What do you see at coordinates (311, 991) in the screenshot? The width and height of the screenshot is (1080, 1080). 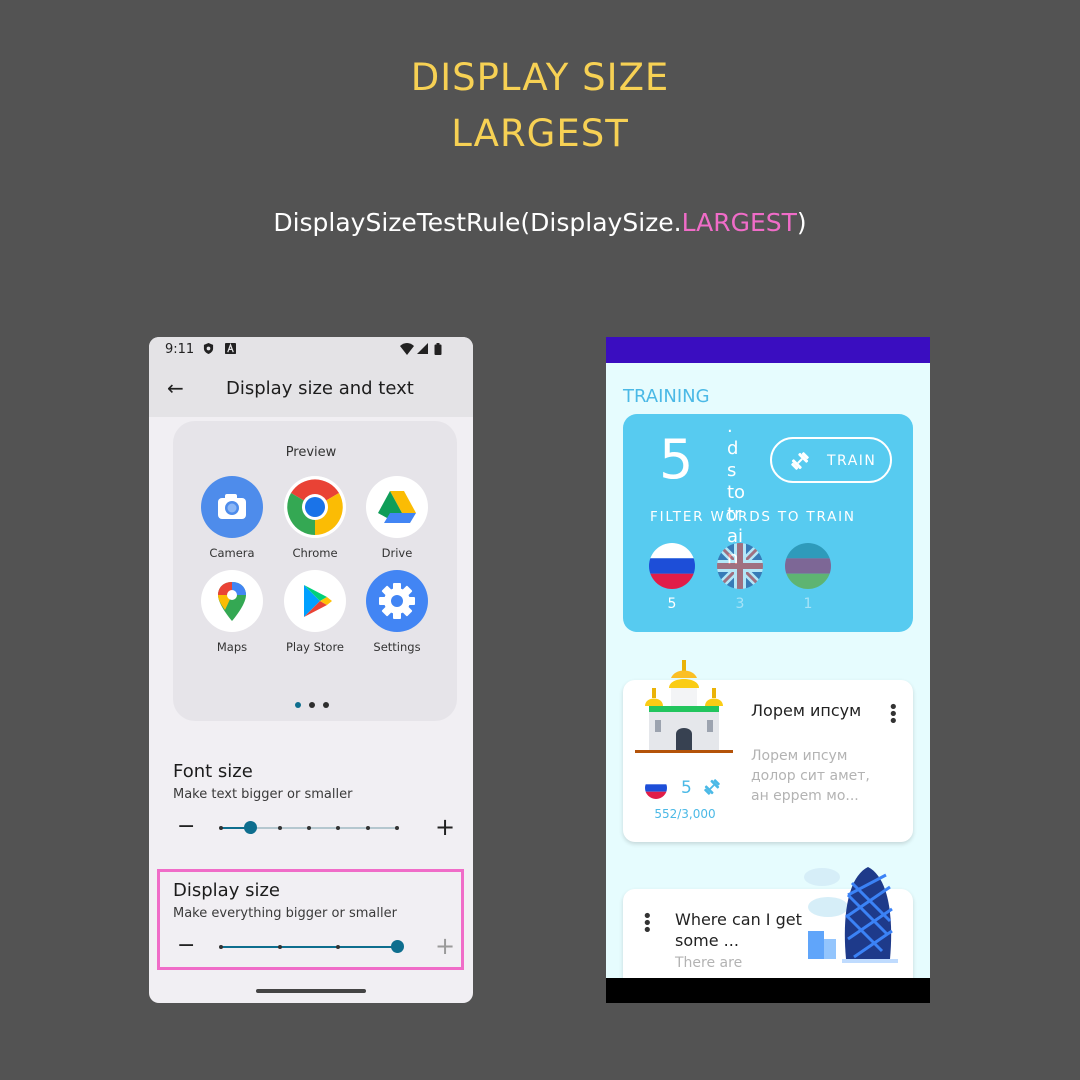 I see `gesture-nav-bar` at bounding box center [311, 991].